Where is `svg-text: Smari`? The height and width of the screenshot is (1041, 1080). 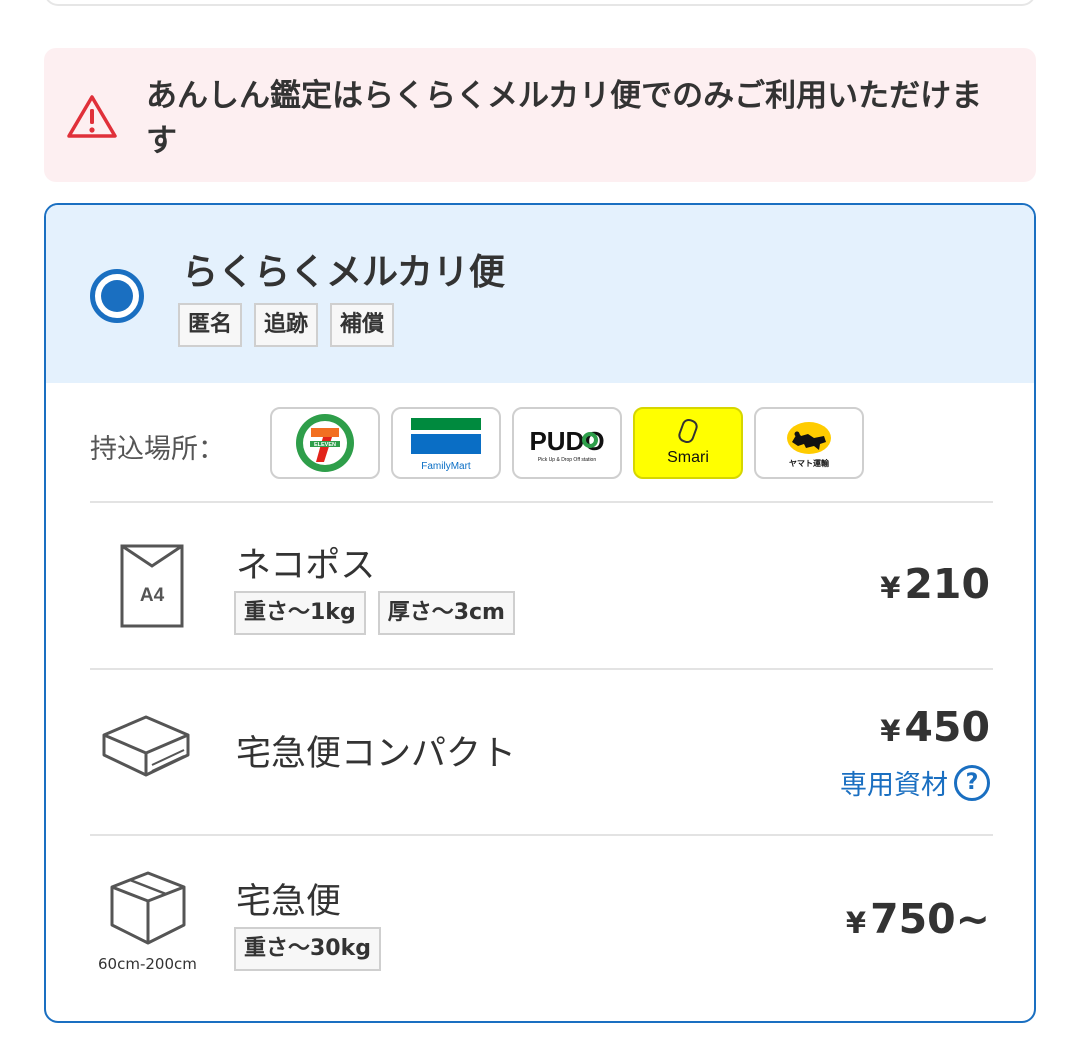
svg-text: Smari is located at coordinates (688, 457).